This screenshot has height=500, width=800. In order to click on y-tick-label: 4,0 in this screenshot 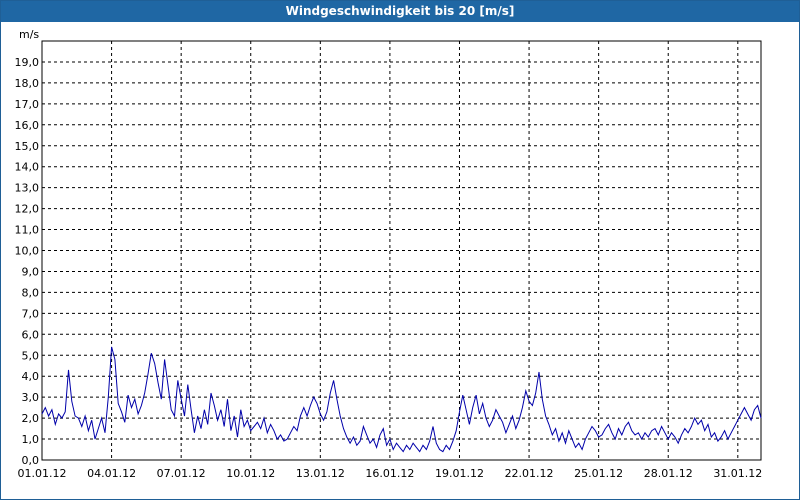, I will do `click(31, 376)`.